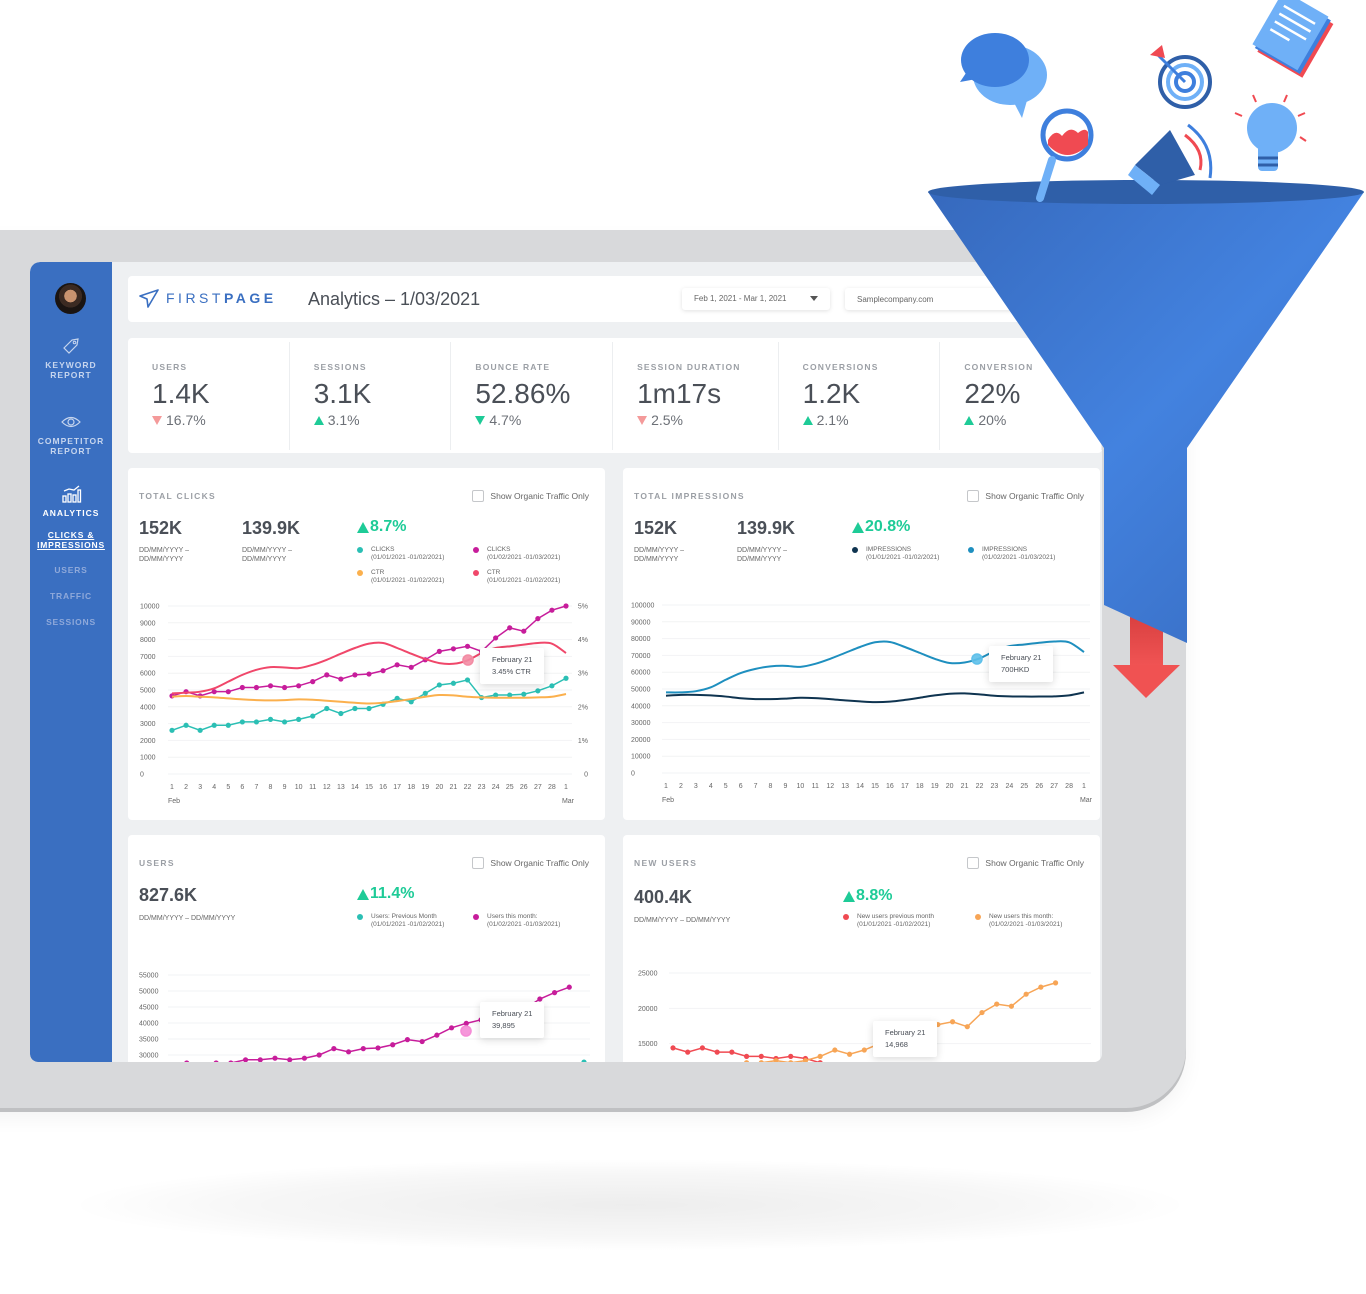  I want to click on x-tick-label: 2, so click(186, 787).